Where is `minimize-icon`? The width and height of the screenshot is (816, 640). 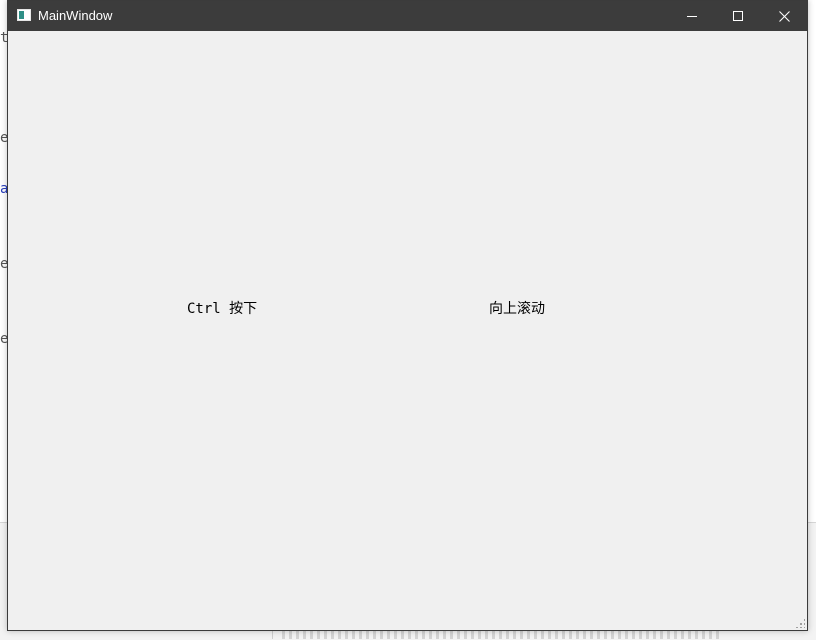
minimize-icon is located at coordinates (692, 16).